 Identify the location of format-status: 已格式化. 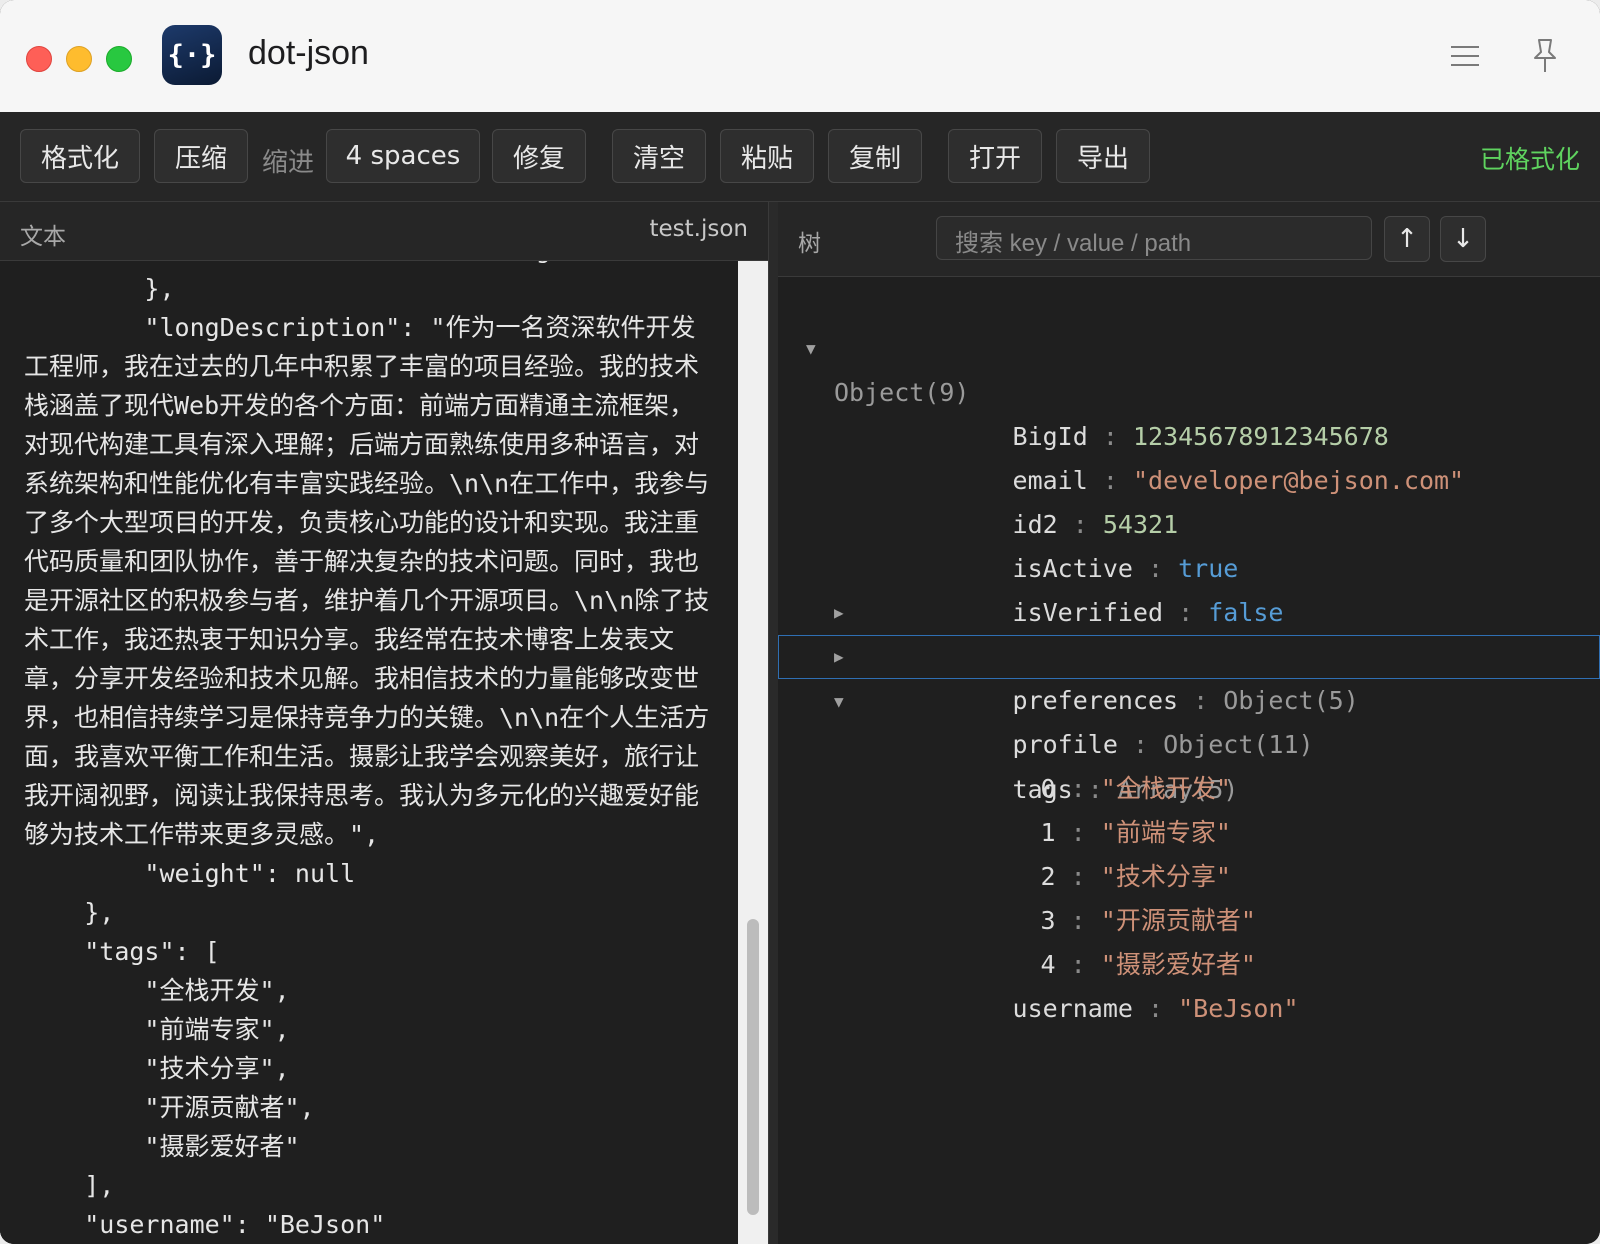
(1529, 159).